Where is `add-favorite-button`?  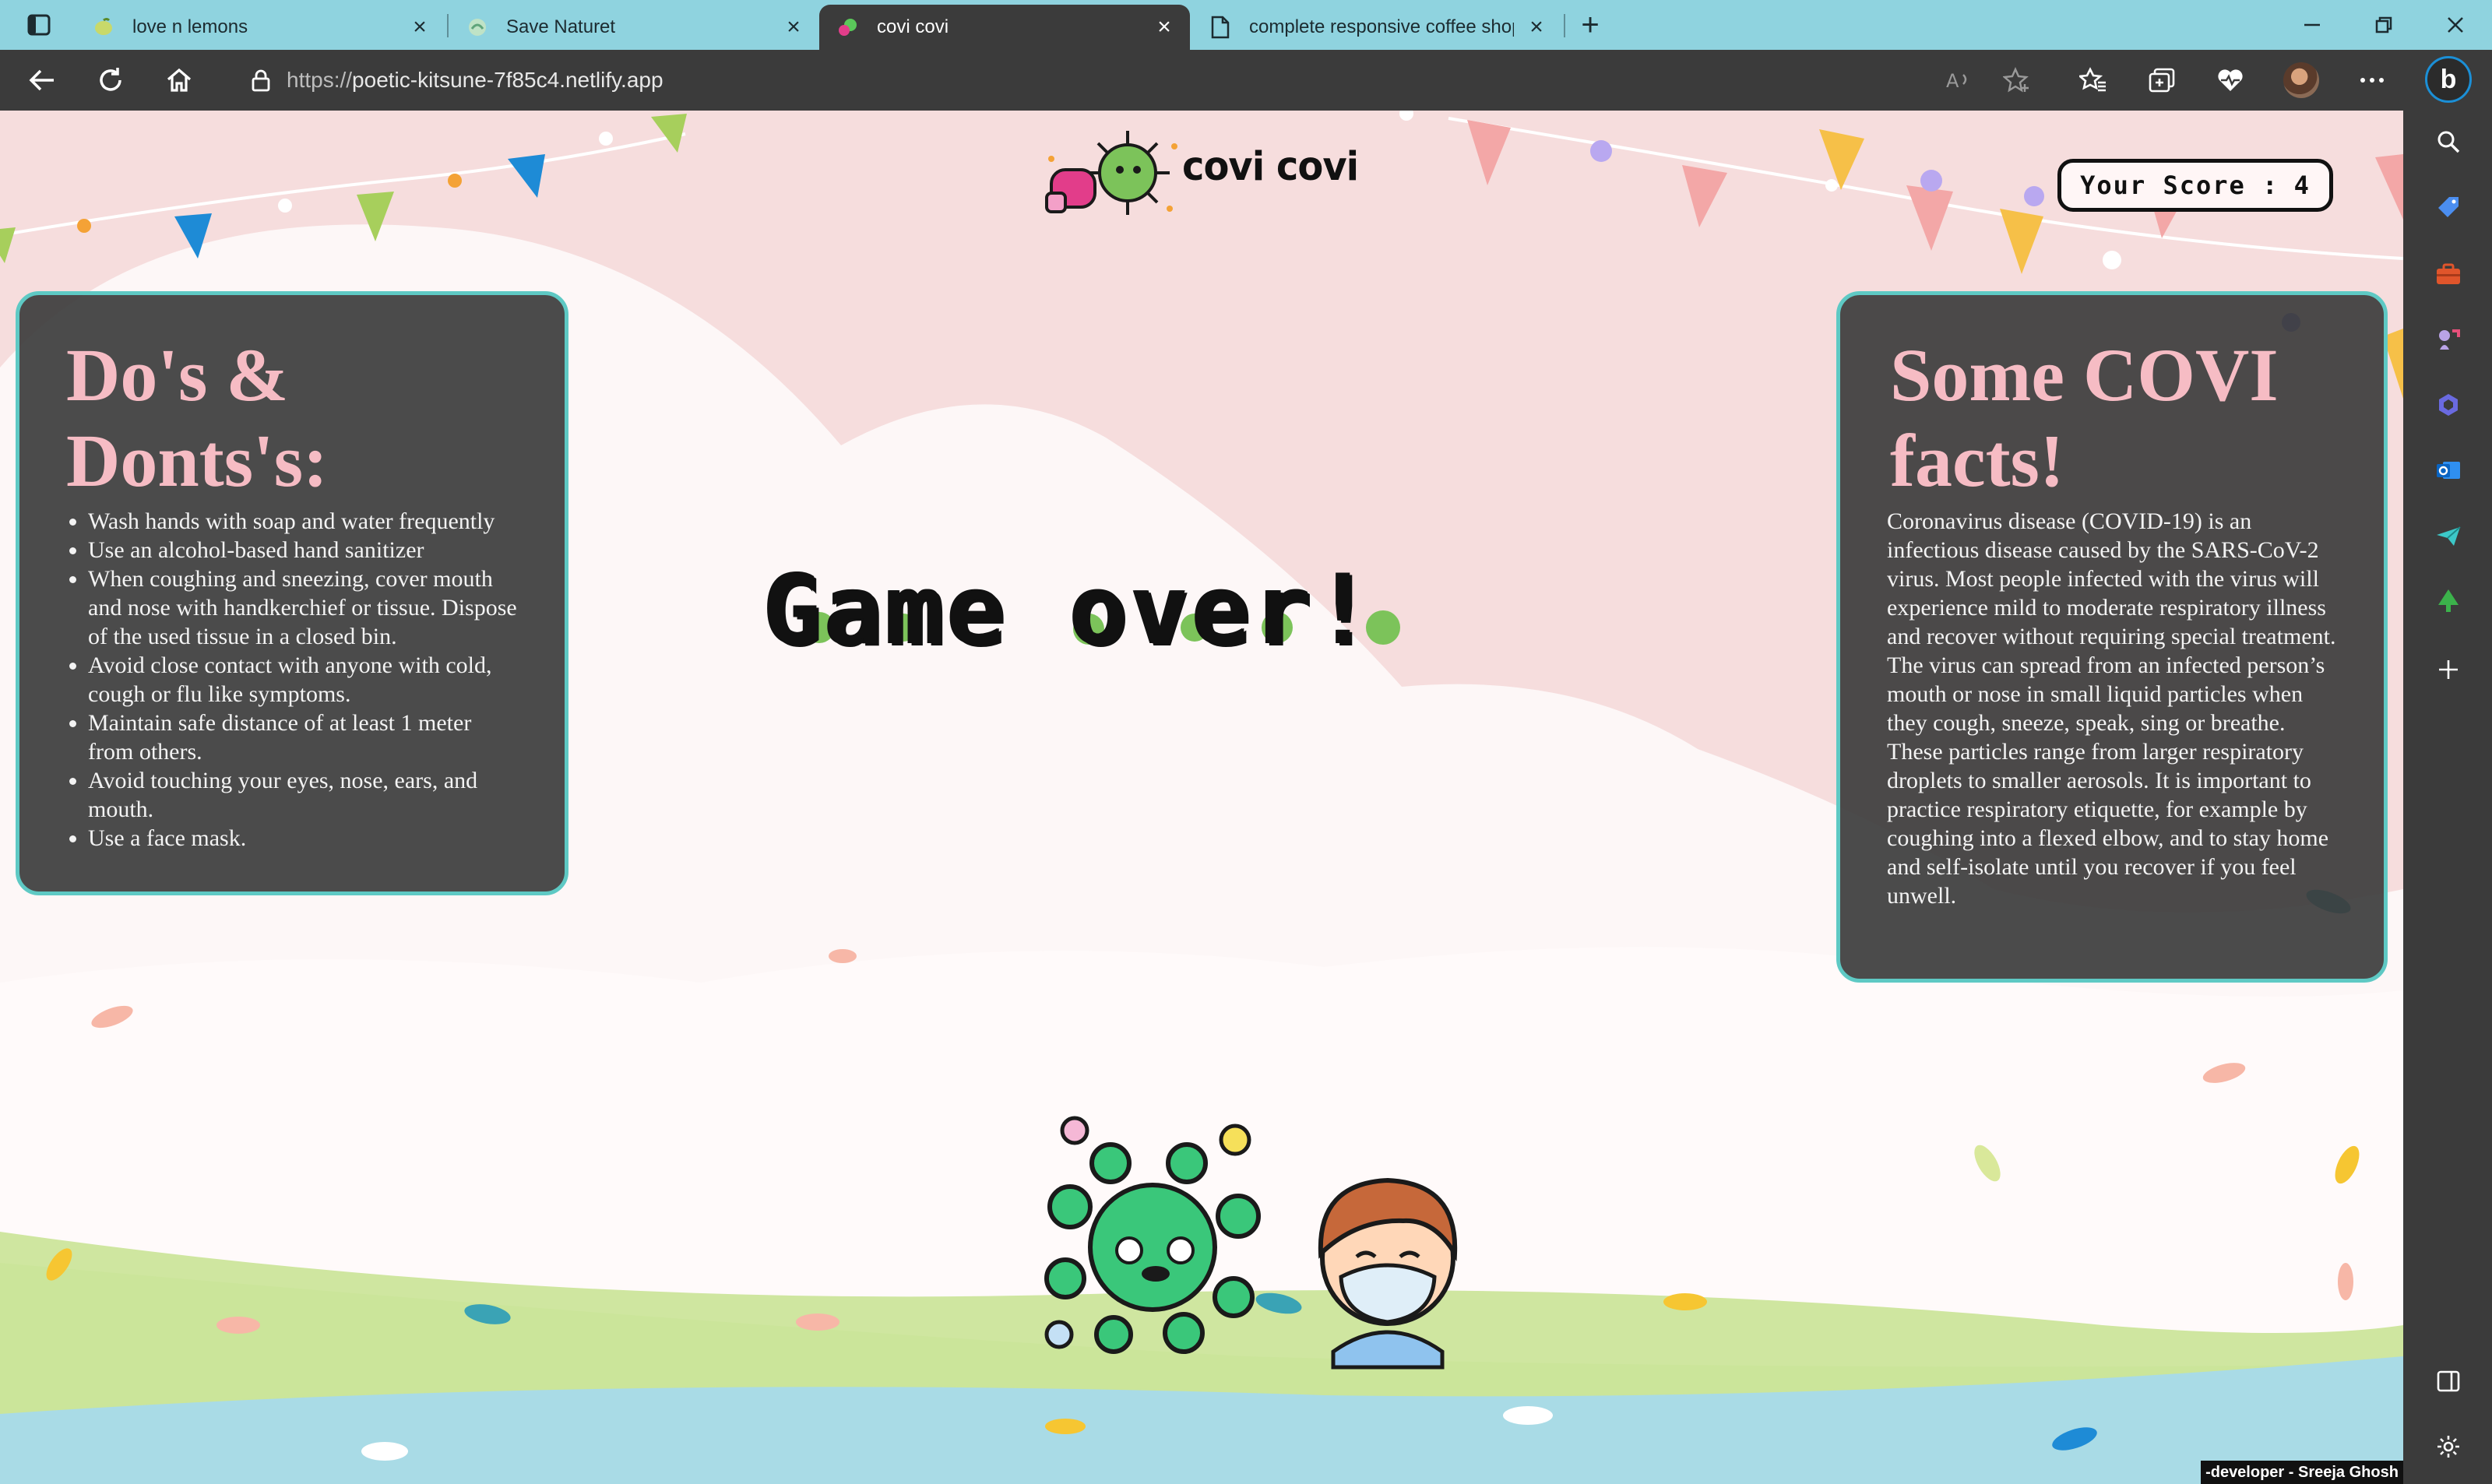
add-favorite-button is located at coordinates (2017, 81).